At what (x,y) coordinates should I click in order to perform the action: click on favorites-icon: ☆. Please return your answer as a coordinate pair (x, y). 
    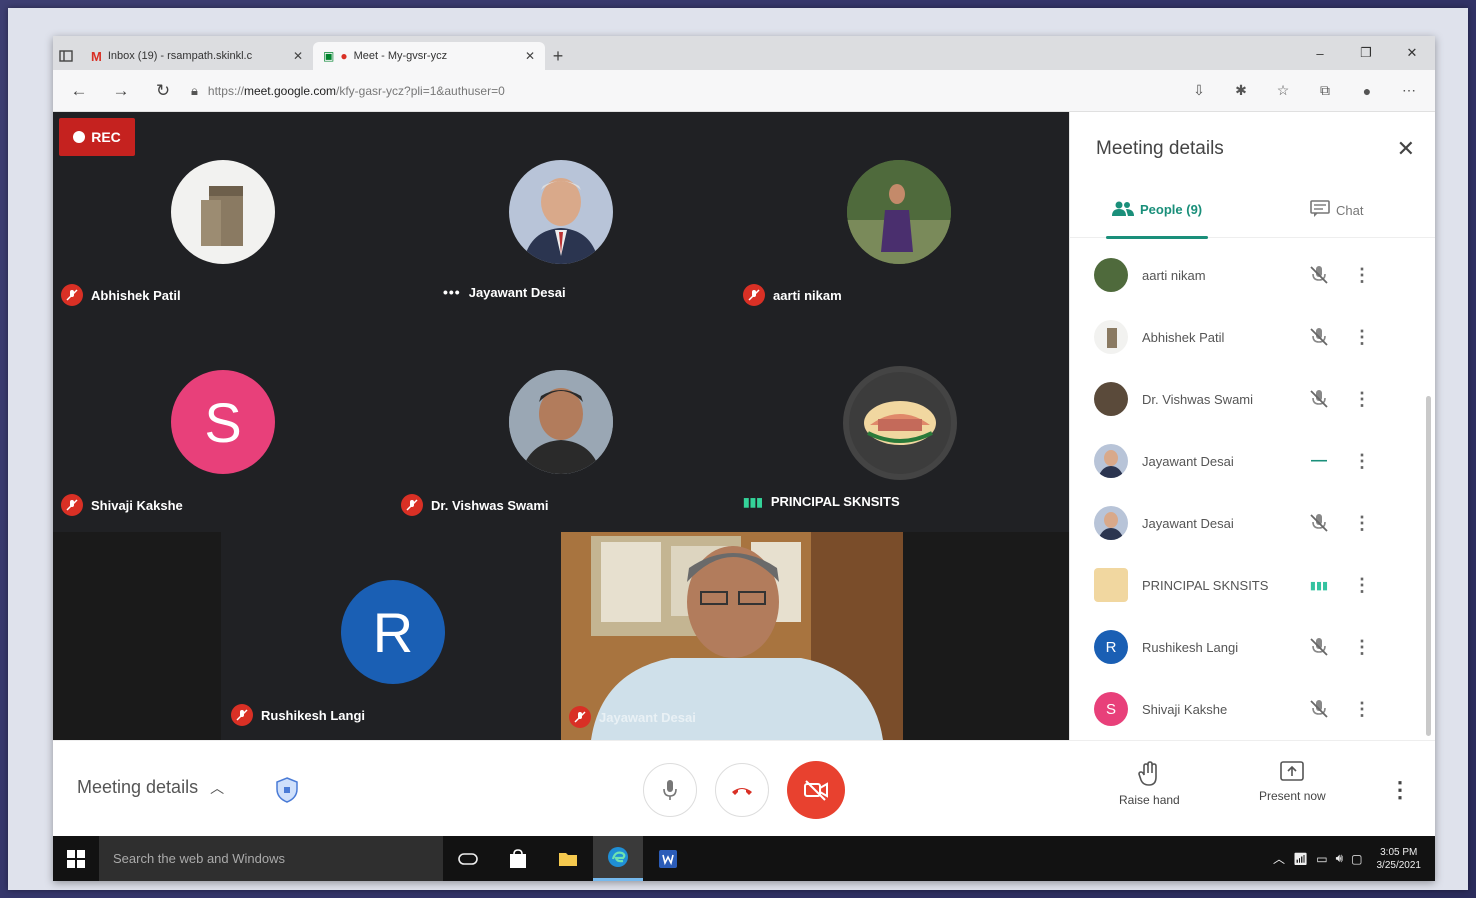
    Looking at the image, I should click on (1283, 90).